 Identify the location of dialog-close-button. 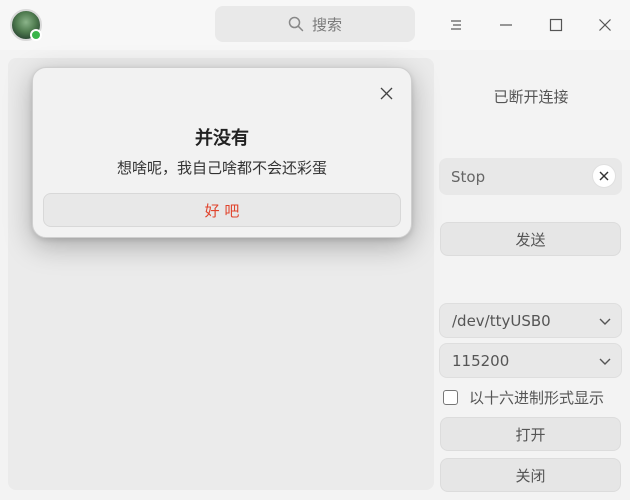
(386, 93).